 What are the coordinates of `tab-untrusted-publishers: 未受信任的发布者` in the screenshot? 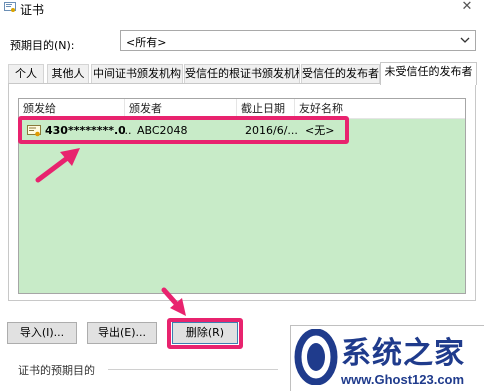 It's located at (428, 73).